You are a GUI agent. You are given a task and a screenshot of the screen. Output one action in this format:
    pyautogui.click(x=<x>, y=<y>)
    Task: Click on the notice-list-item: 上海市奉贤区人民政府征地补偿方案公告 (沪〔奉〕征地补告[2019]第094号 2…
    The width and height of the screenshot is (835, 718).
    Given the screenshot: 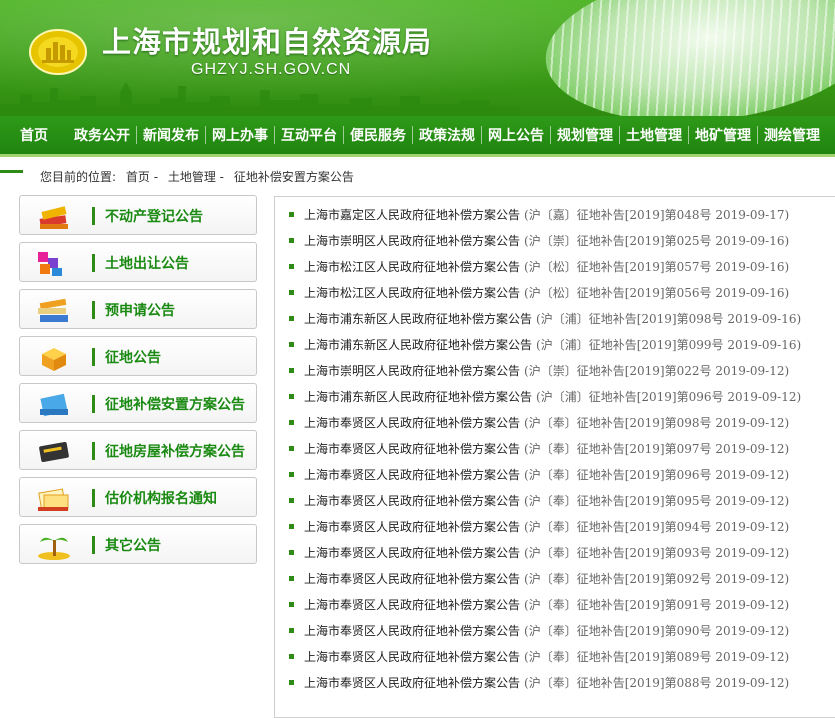 What is the action you would take?
    pyautogui.click(x=539, y=527)
    